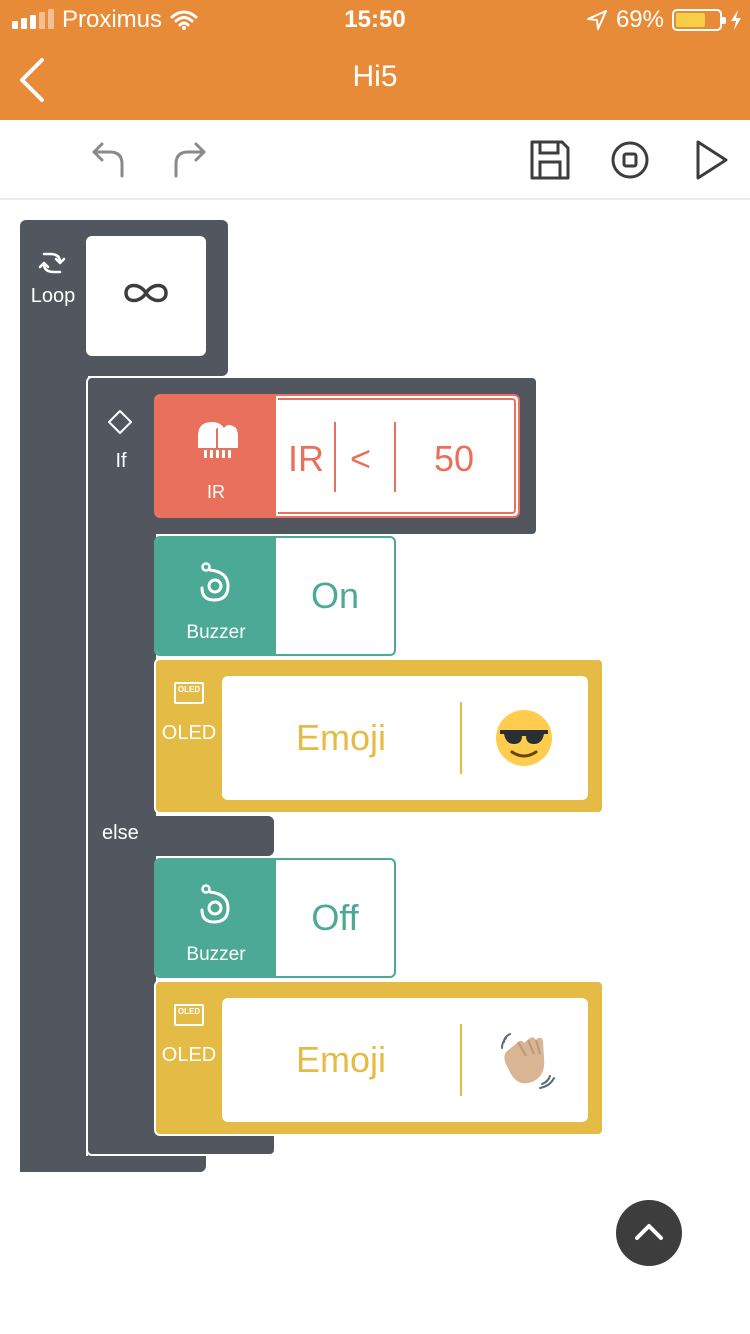  I want to click on ir-sensor-tile: IR, so click(216, 456).